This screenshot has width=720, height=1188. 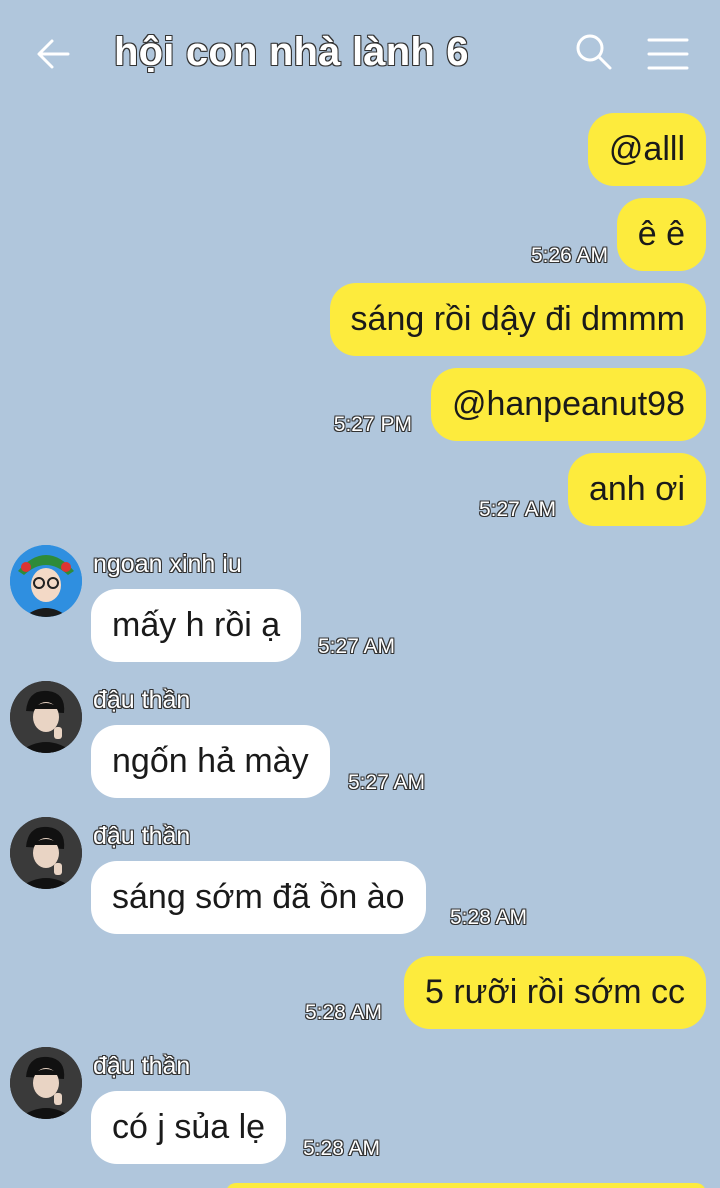 What do you see at coordinates (196, 625) in the screenshot?
I see `incoming-message-bubble: mấy h rồi ạ` at bounding box center [196, 625].